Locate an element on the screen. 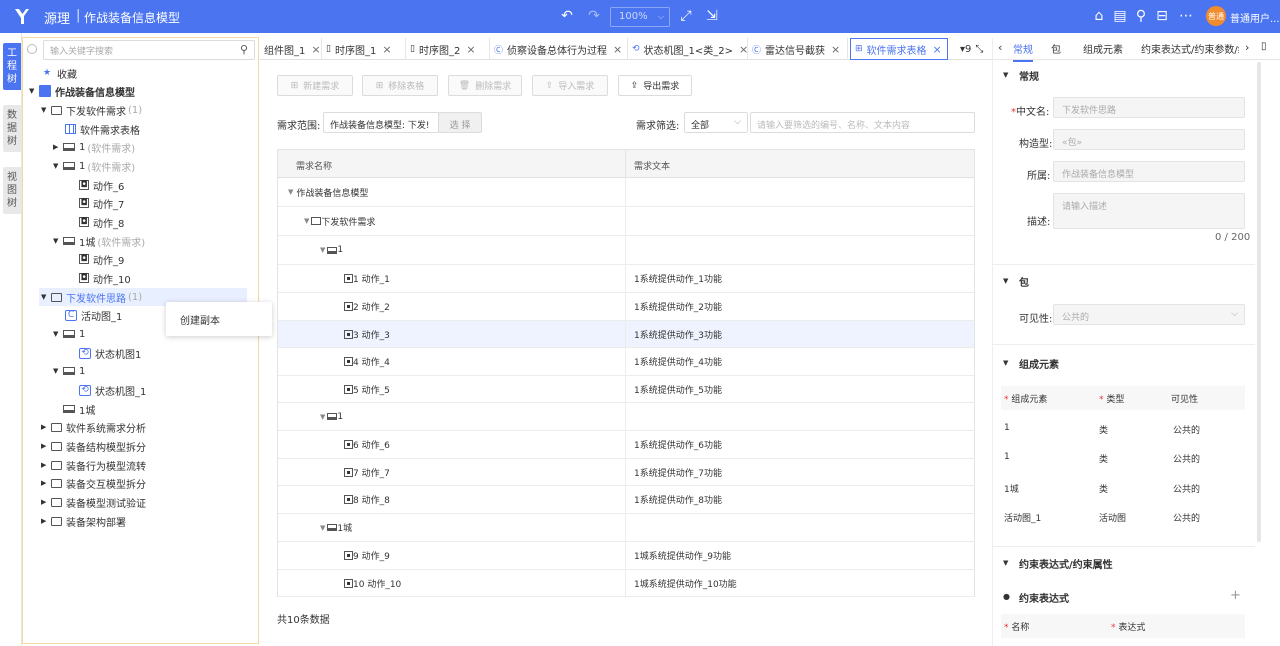 Image resolution: width=1280 pixels, height=646 pixels. chevron-left-icon: ‹ is located at coordinates (1000, 47).